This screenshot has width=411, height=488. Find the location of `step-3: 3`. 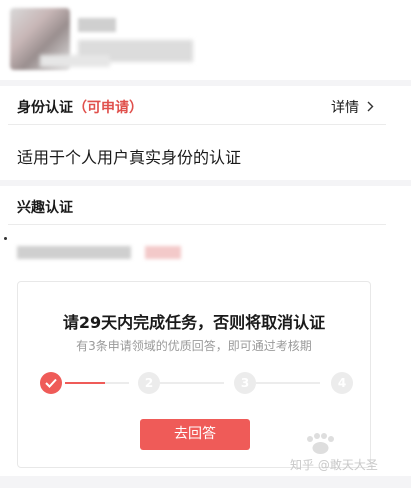

step-3: 3 is located at coordinates (245, 383).